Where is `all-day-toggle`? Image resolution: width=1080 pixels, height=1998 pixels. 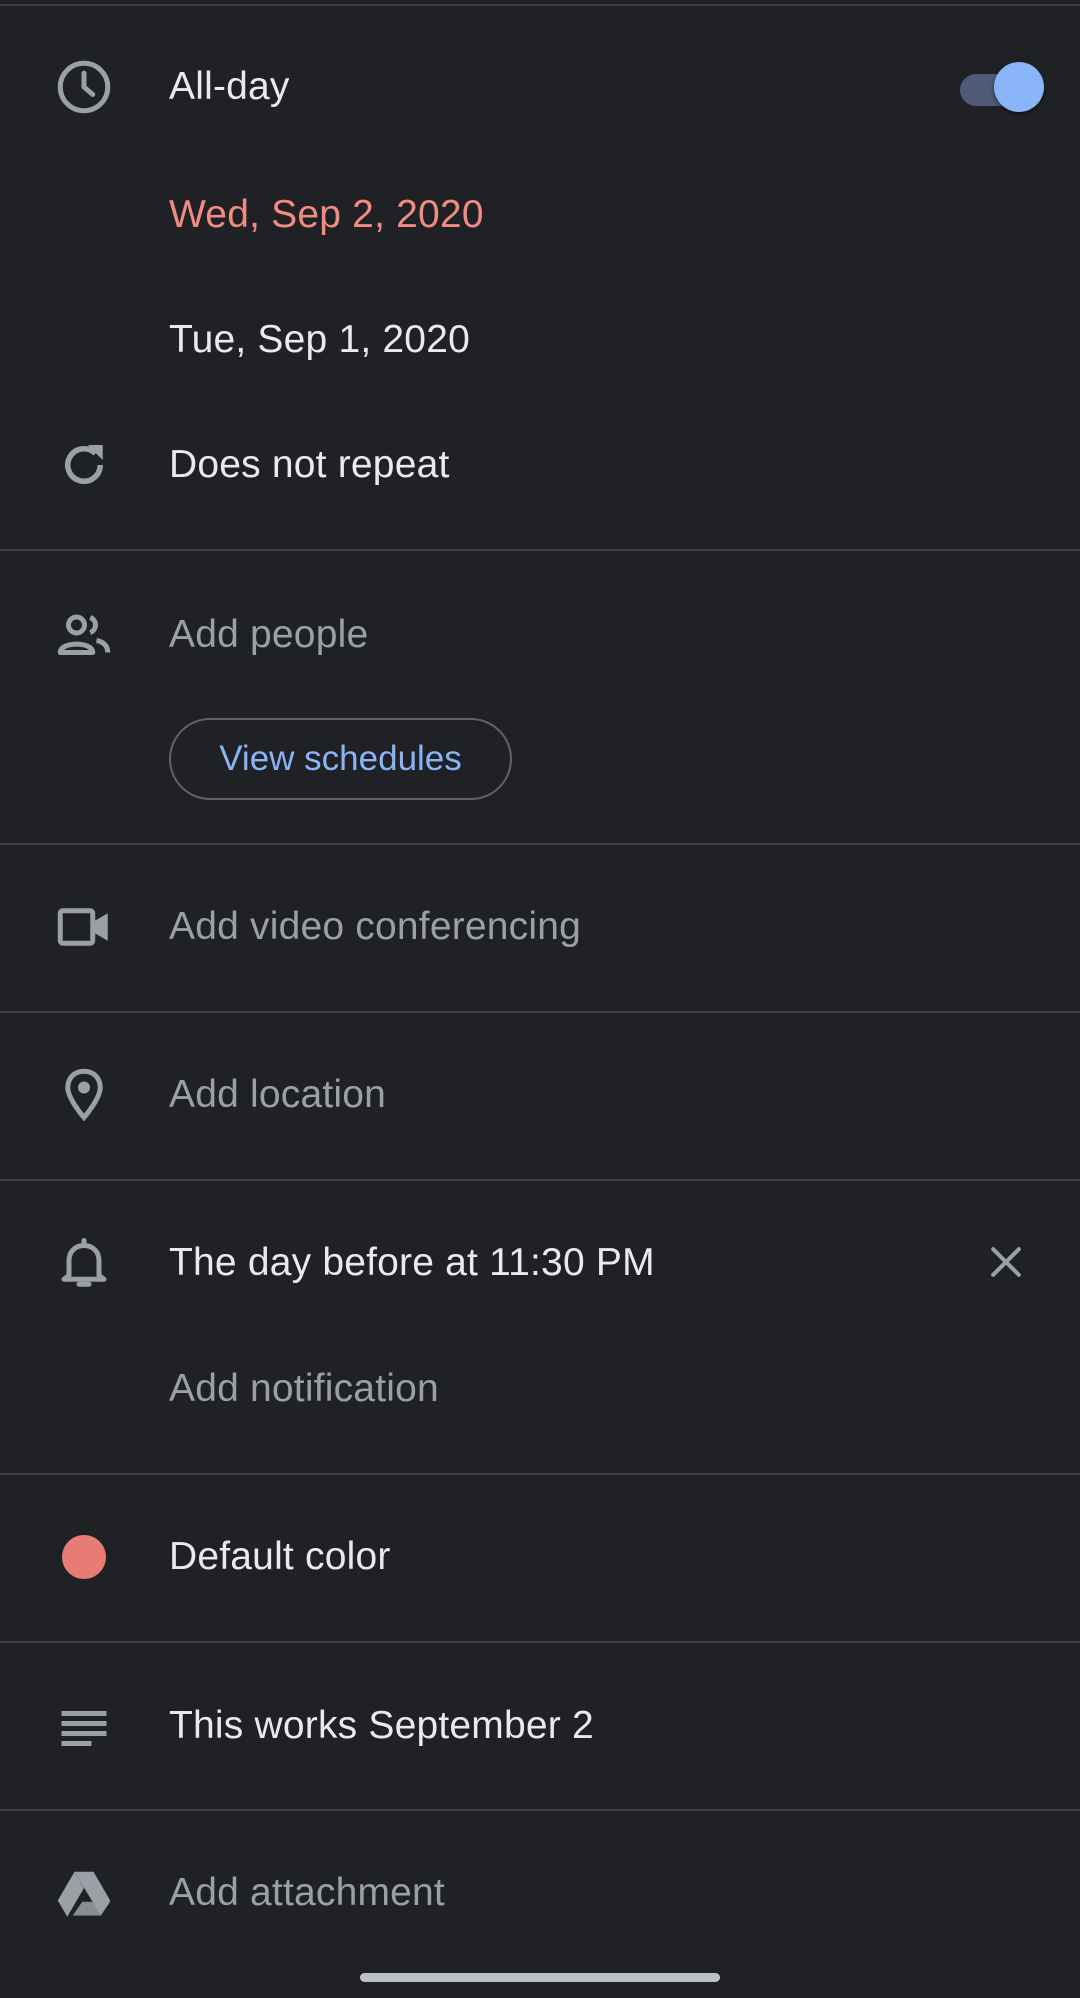 all-day-toggle is located at coordinates (1000, 87).